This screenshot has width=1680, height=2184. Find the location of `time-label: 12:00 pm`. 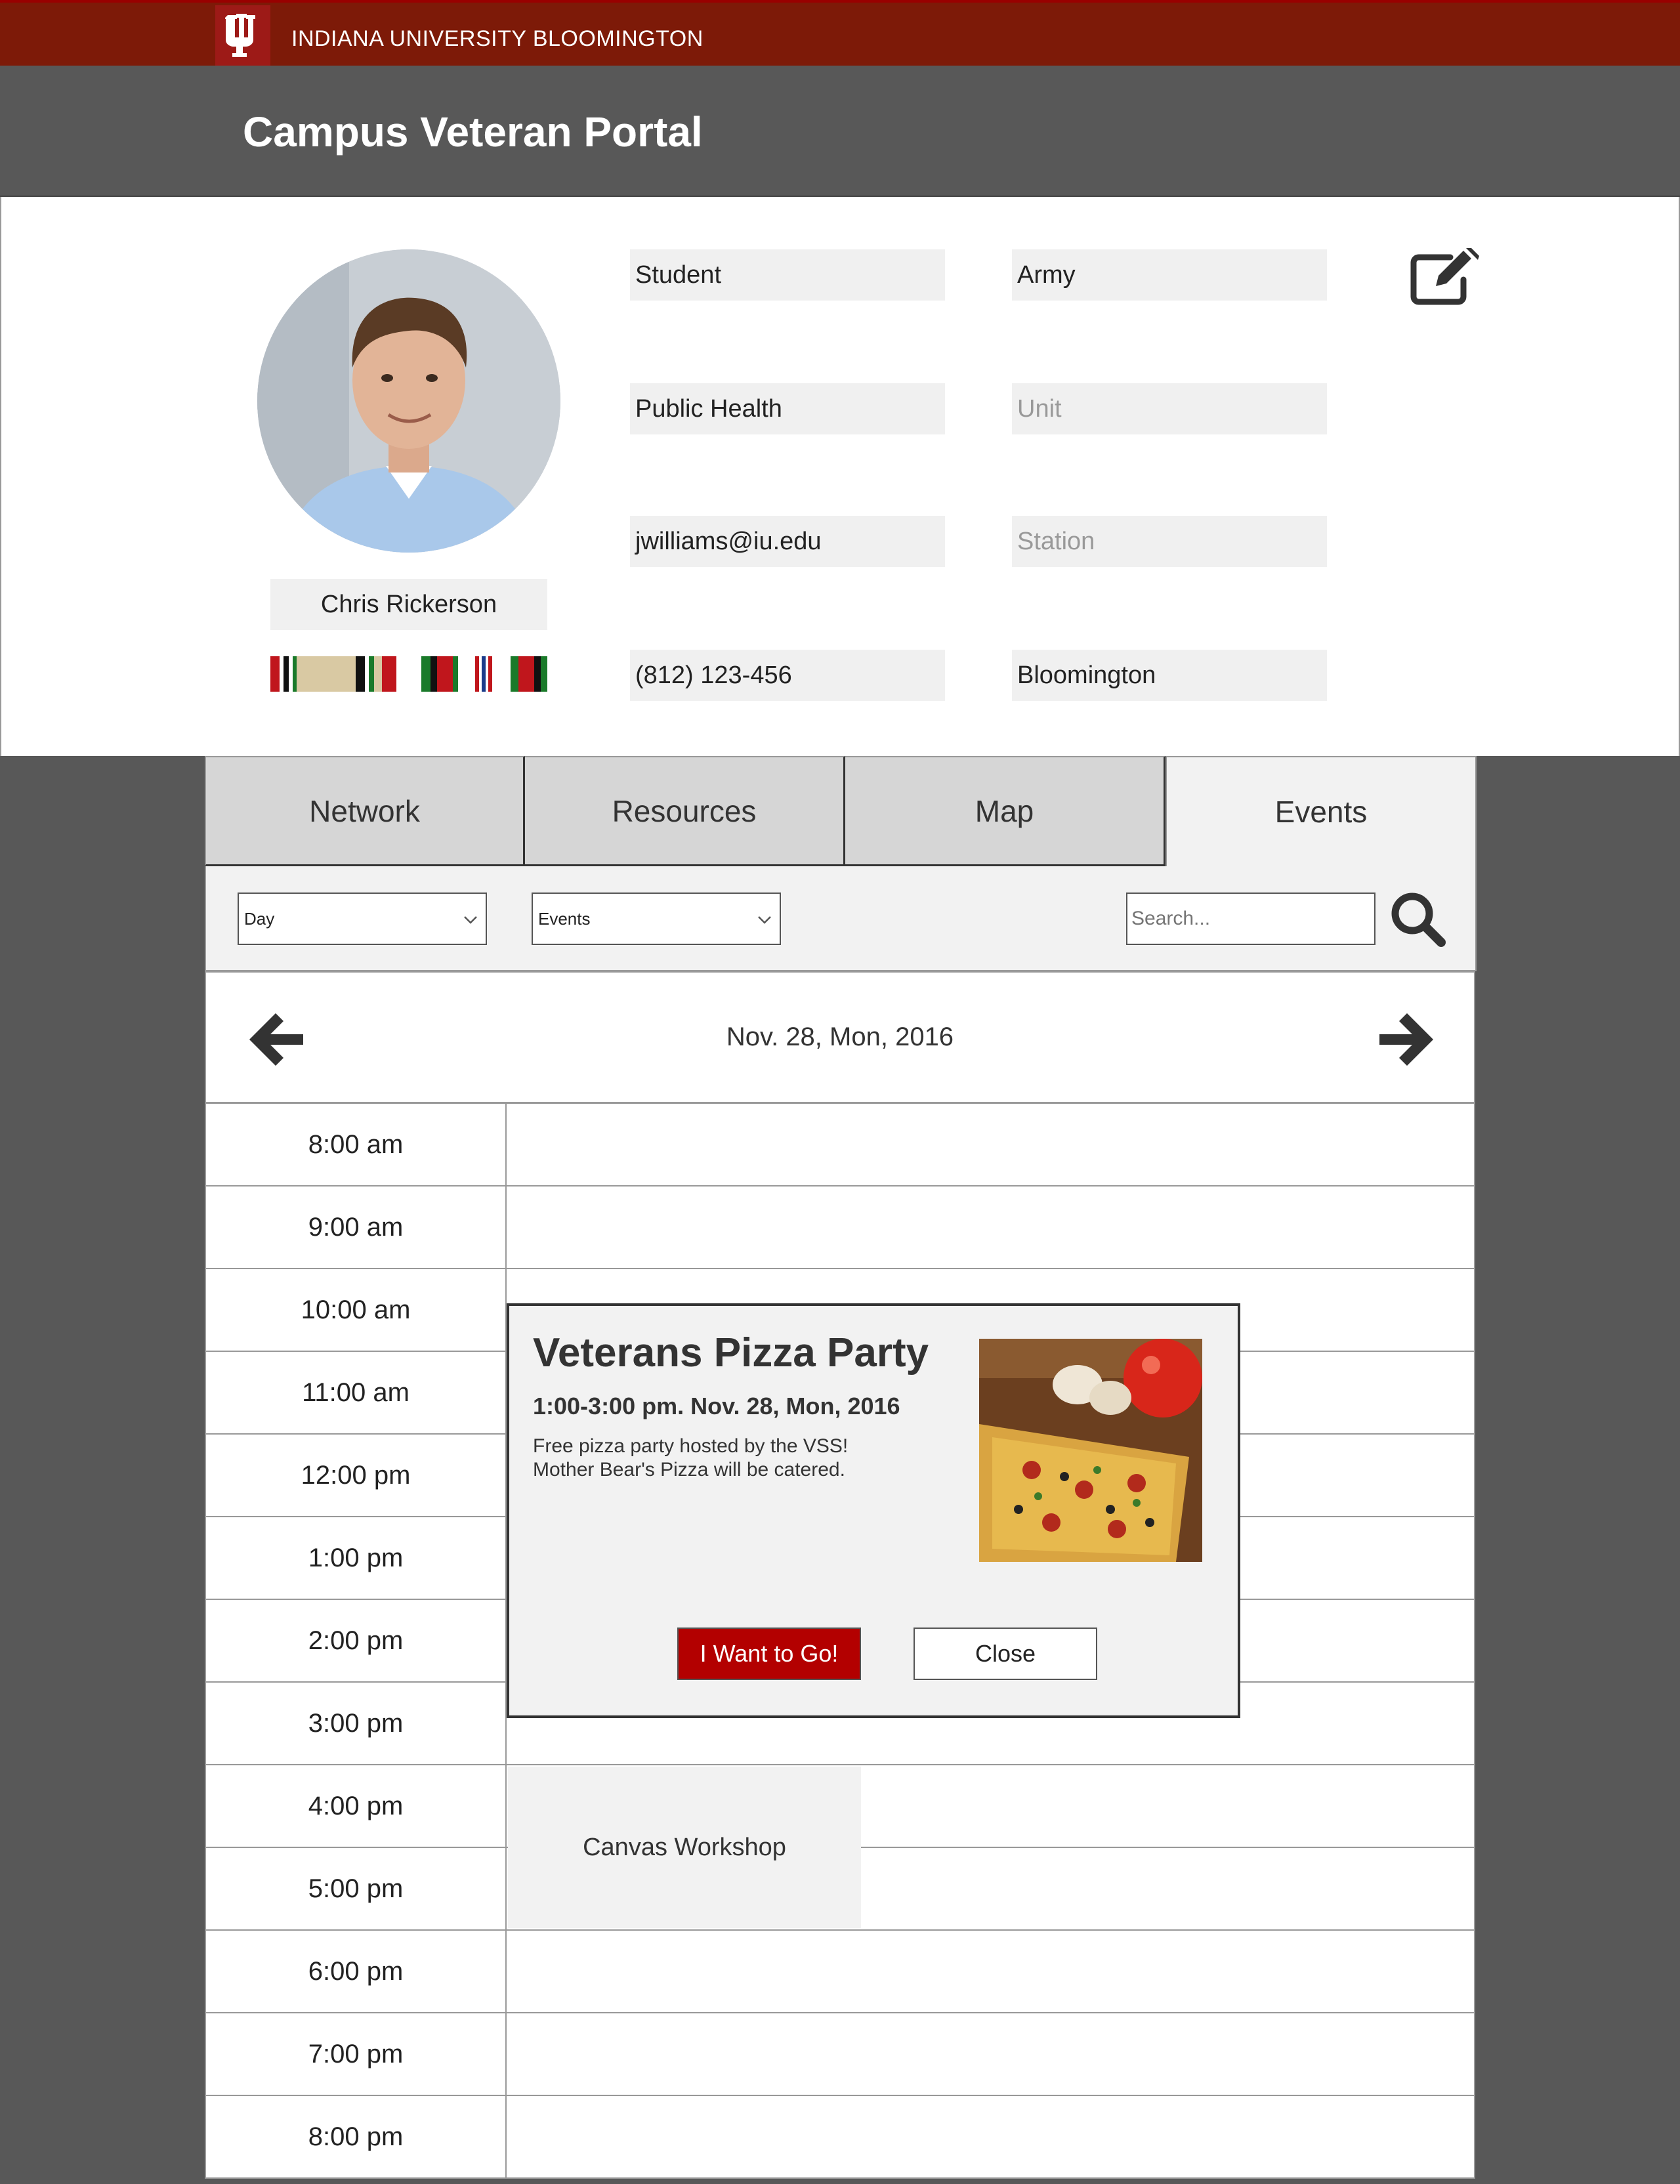

time-label: 12:00 pm is located at coordinates (356, 1475).